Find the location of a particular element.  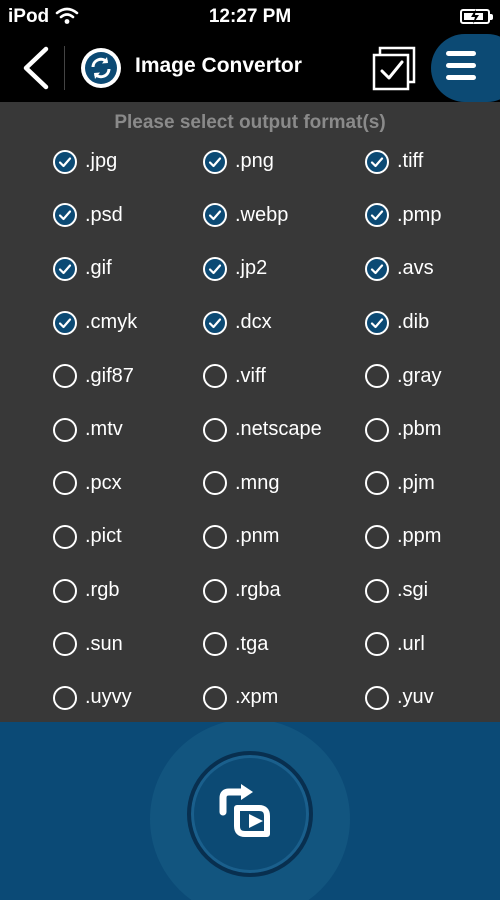

select-format-prompt: Please select output format(s) is located at coordinates (250, 122).